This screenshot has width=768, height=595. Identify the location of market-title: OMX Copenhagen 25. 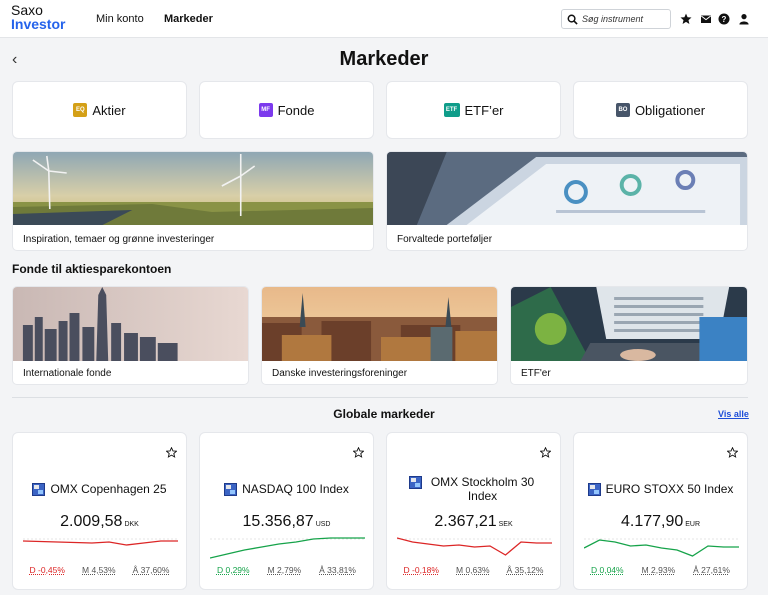
(99, 489).